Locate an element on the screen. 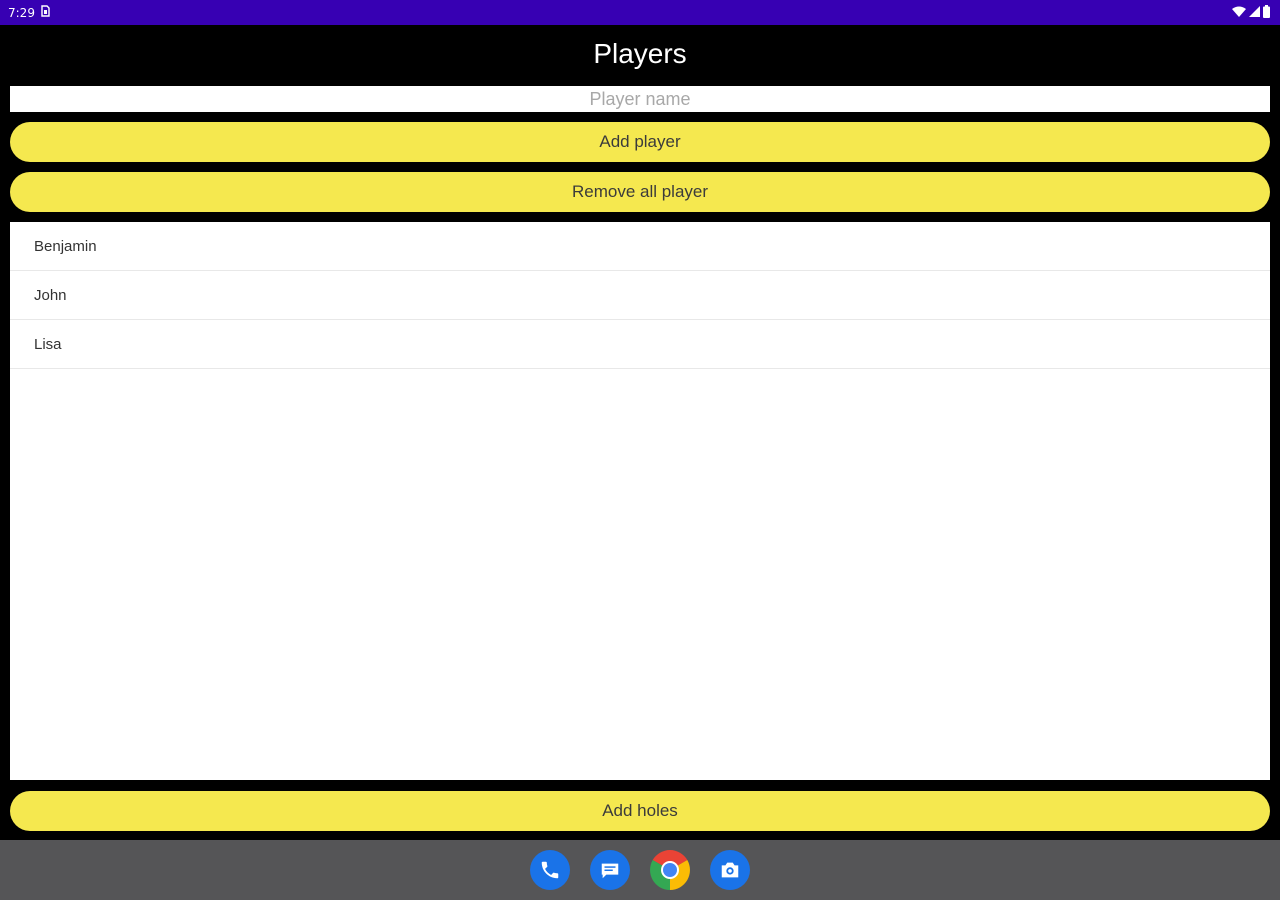  phone-icon is located at coordinates (550, 870).